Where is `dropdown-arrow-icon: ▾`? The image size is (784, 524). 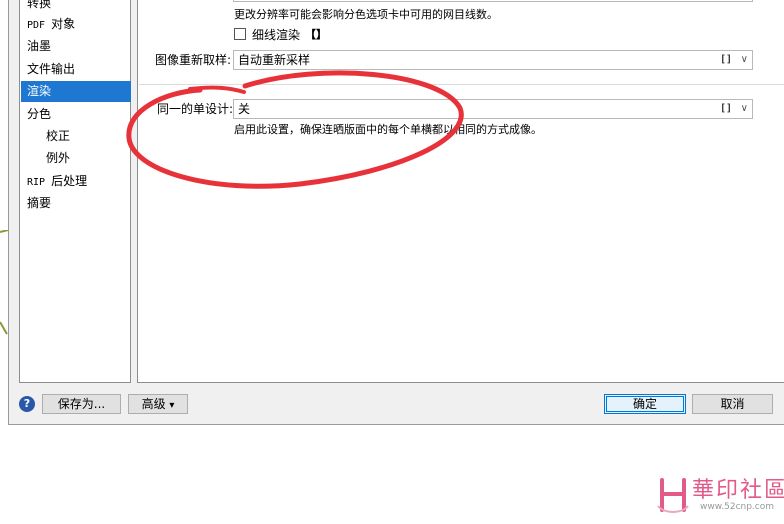 dropdown-arrow-icon: ▾ is located at coordinates (172, 405).